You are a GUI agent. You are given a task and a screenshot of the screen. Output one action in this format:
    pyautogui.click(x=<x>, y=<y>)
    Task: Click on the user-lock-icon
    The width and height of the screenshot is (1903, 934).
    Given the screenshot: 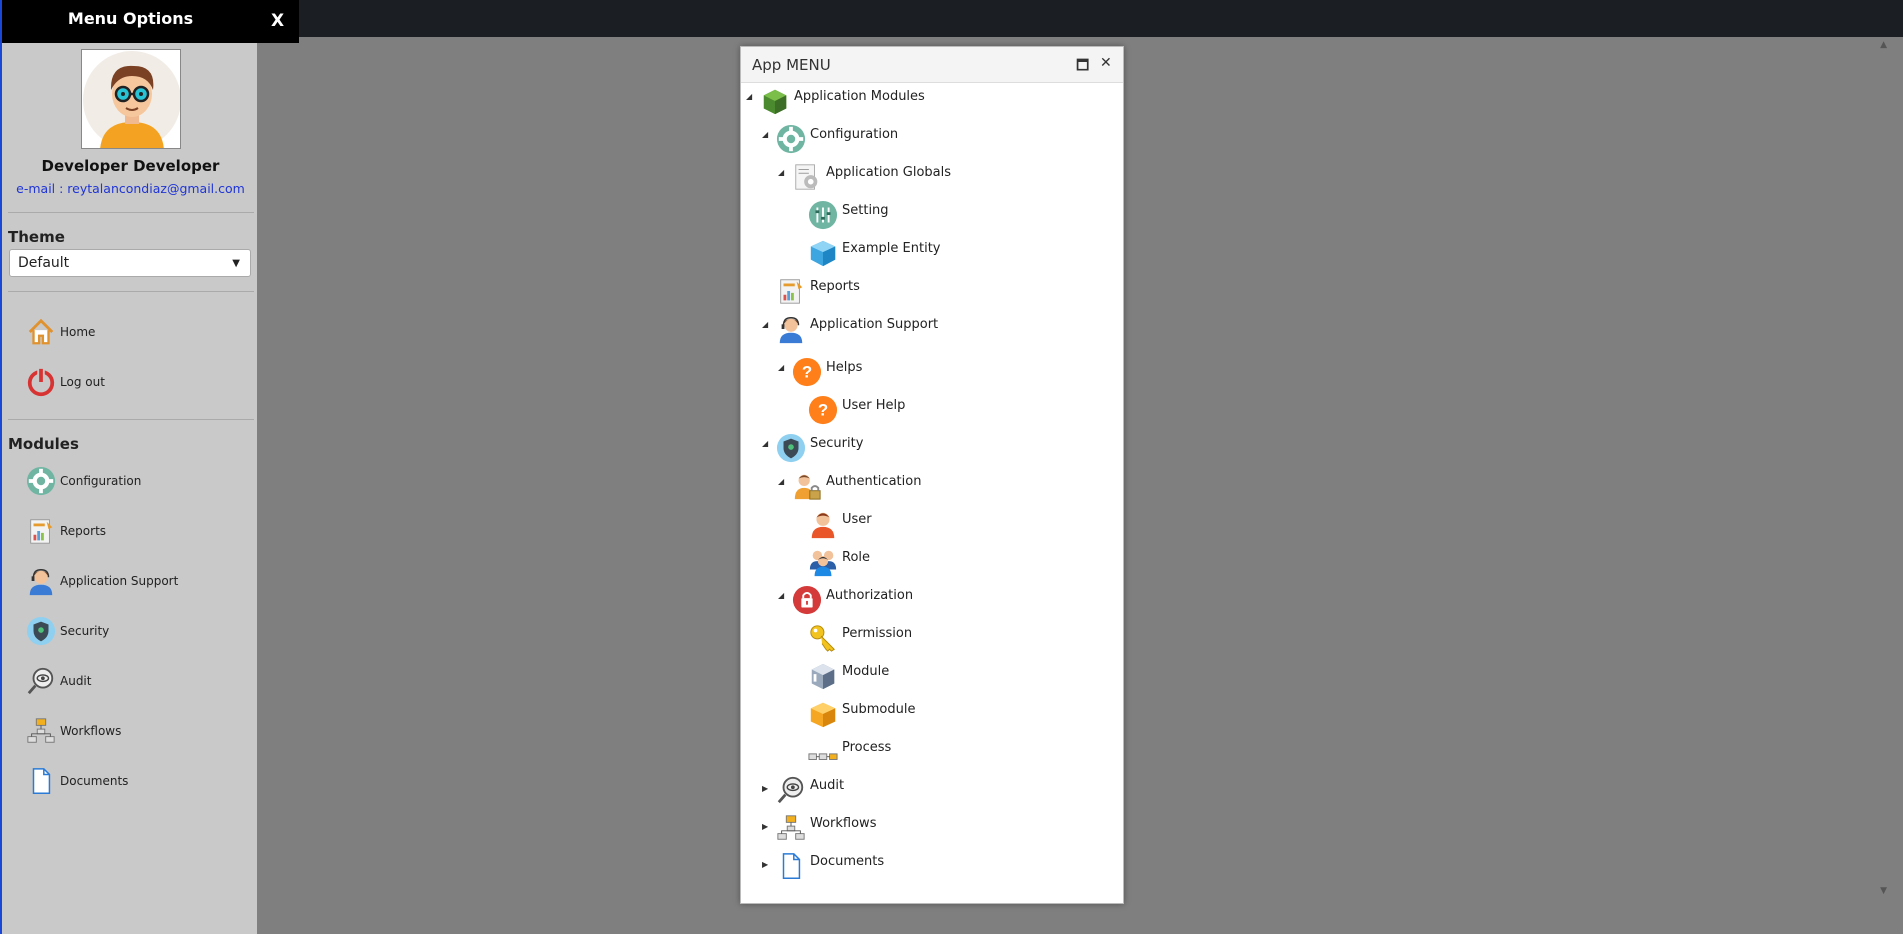 What is the action you would take?
    pyautogui.click(x=807, y=486)
    